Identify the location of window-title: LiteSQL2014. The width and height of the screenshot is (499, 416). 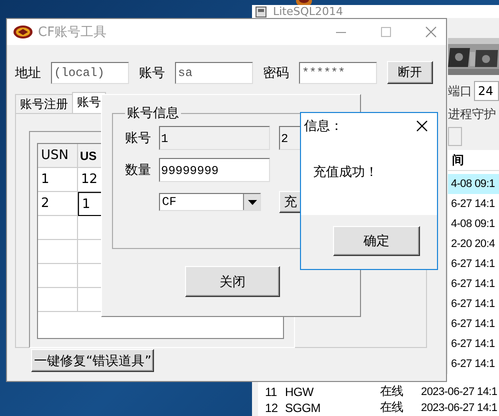
(308, 12).